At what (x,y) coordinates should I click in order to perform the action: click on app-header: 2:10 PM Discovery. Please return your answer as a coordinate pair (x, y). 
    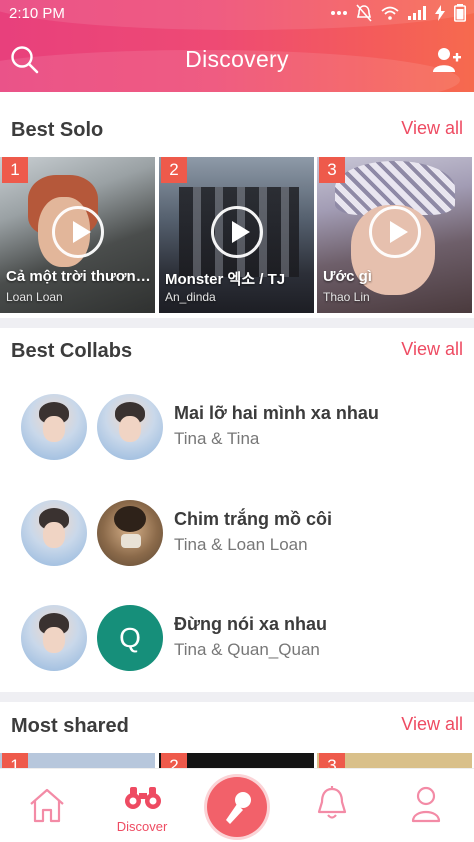
    Looking at the image, I should click on (237, 46).